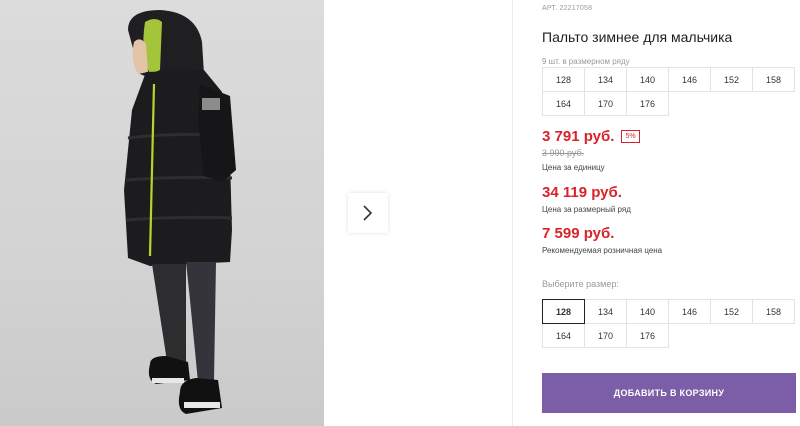 The image size is (800, 426). I want to click on range-size-cell: 146, so click(689, 79).